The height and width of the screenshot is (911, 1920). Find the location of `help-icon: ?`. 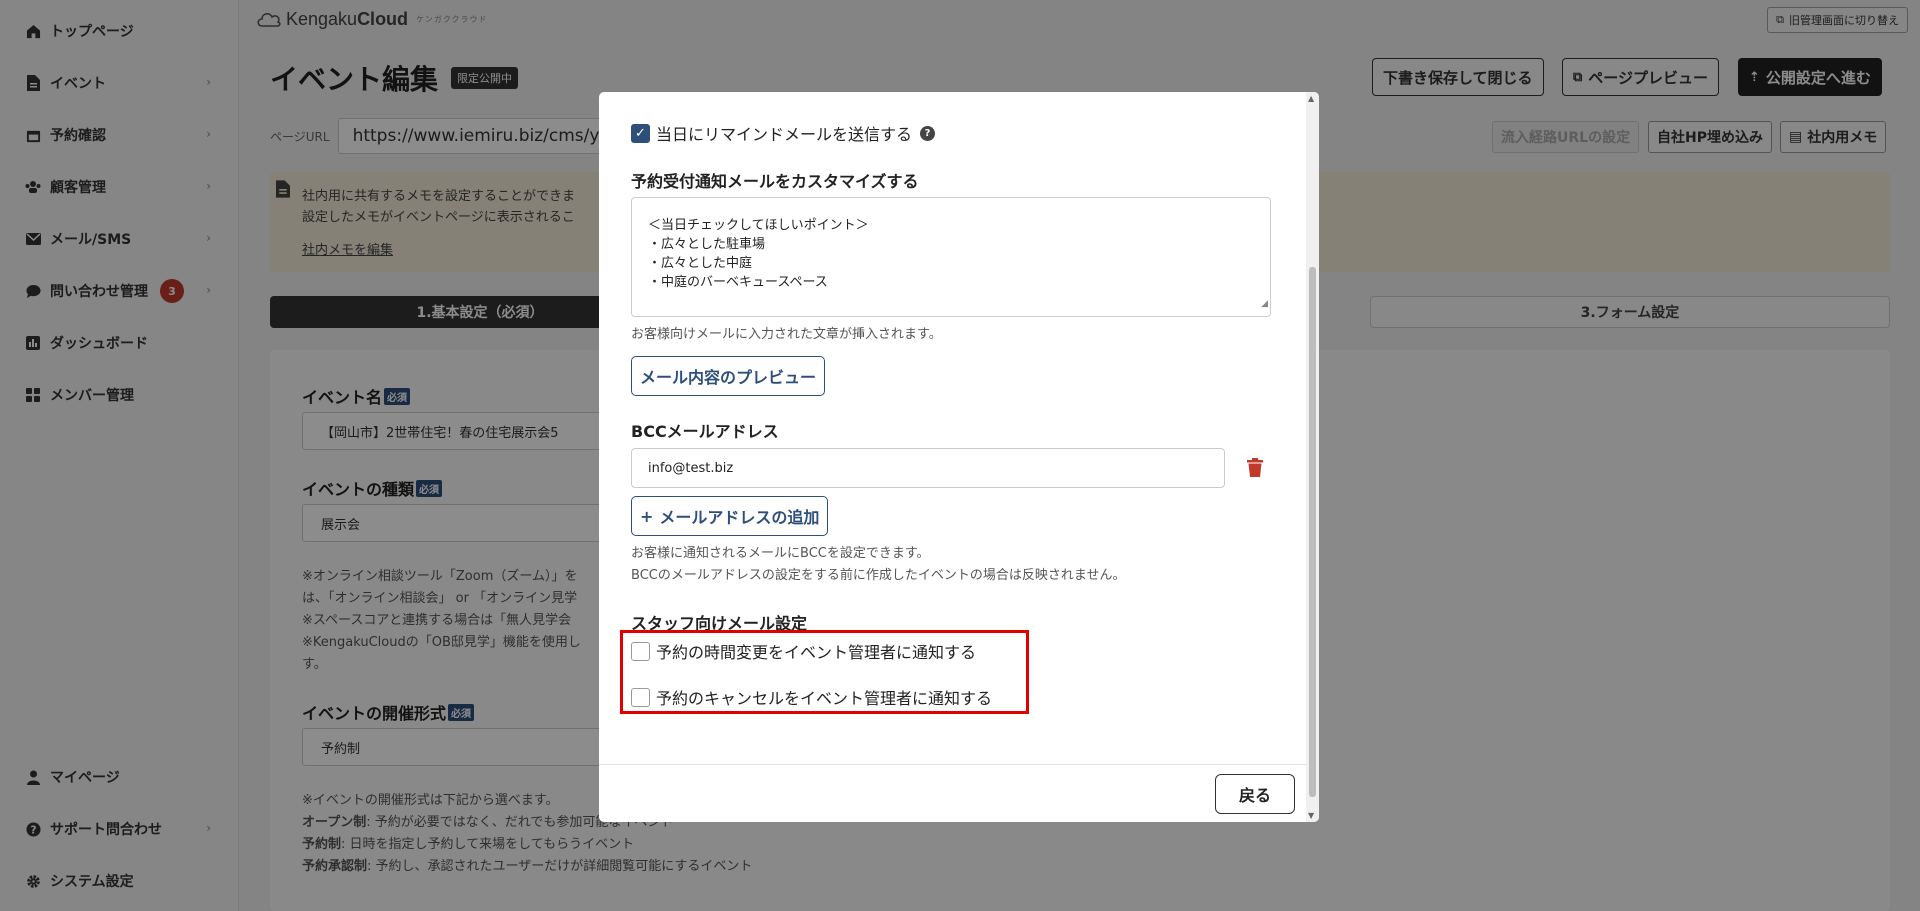

help-icon: ? is located at coordinates (928, 133).